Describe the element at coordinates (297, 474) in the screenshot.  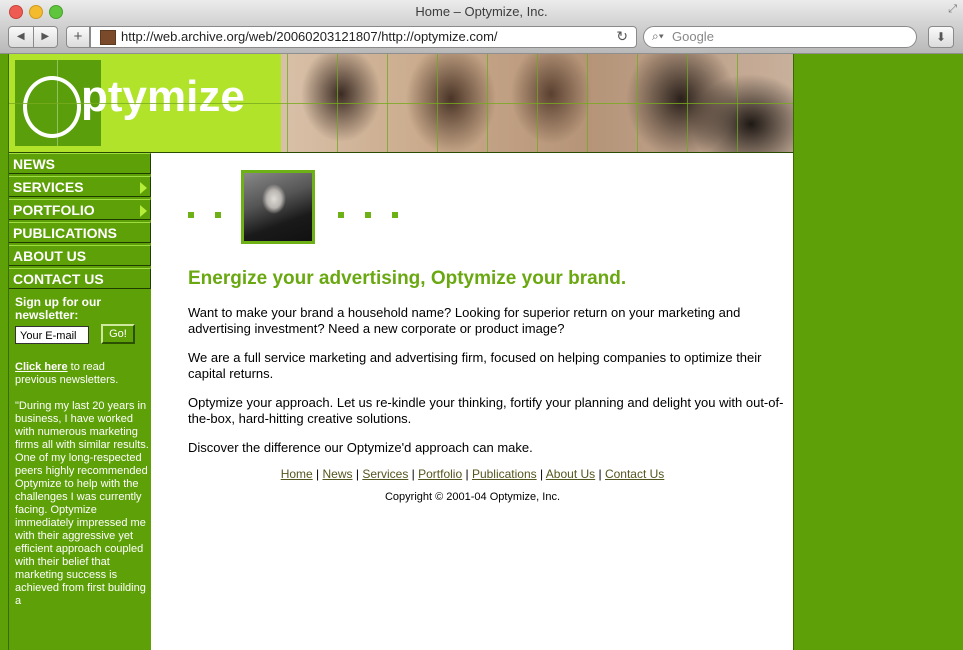
I see `footer-link-home: Home` at that location.